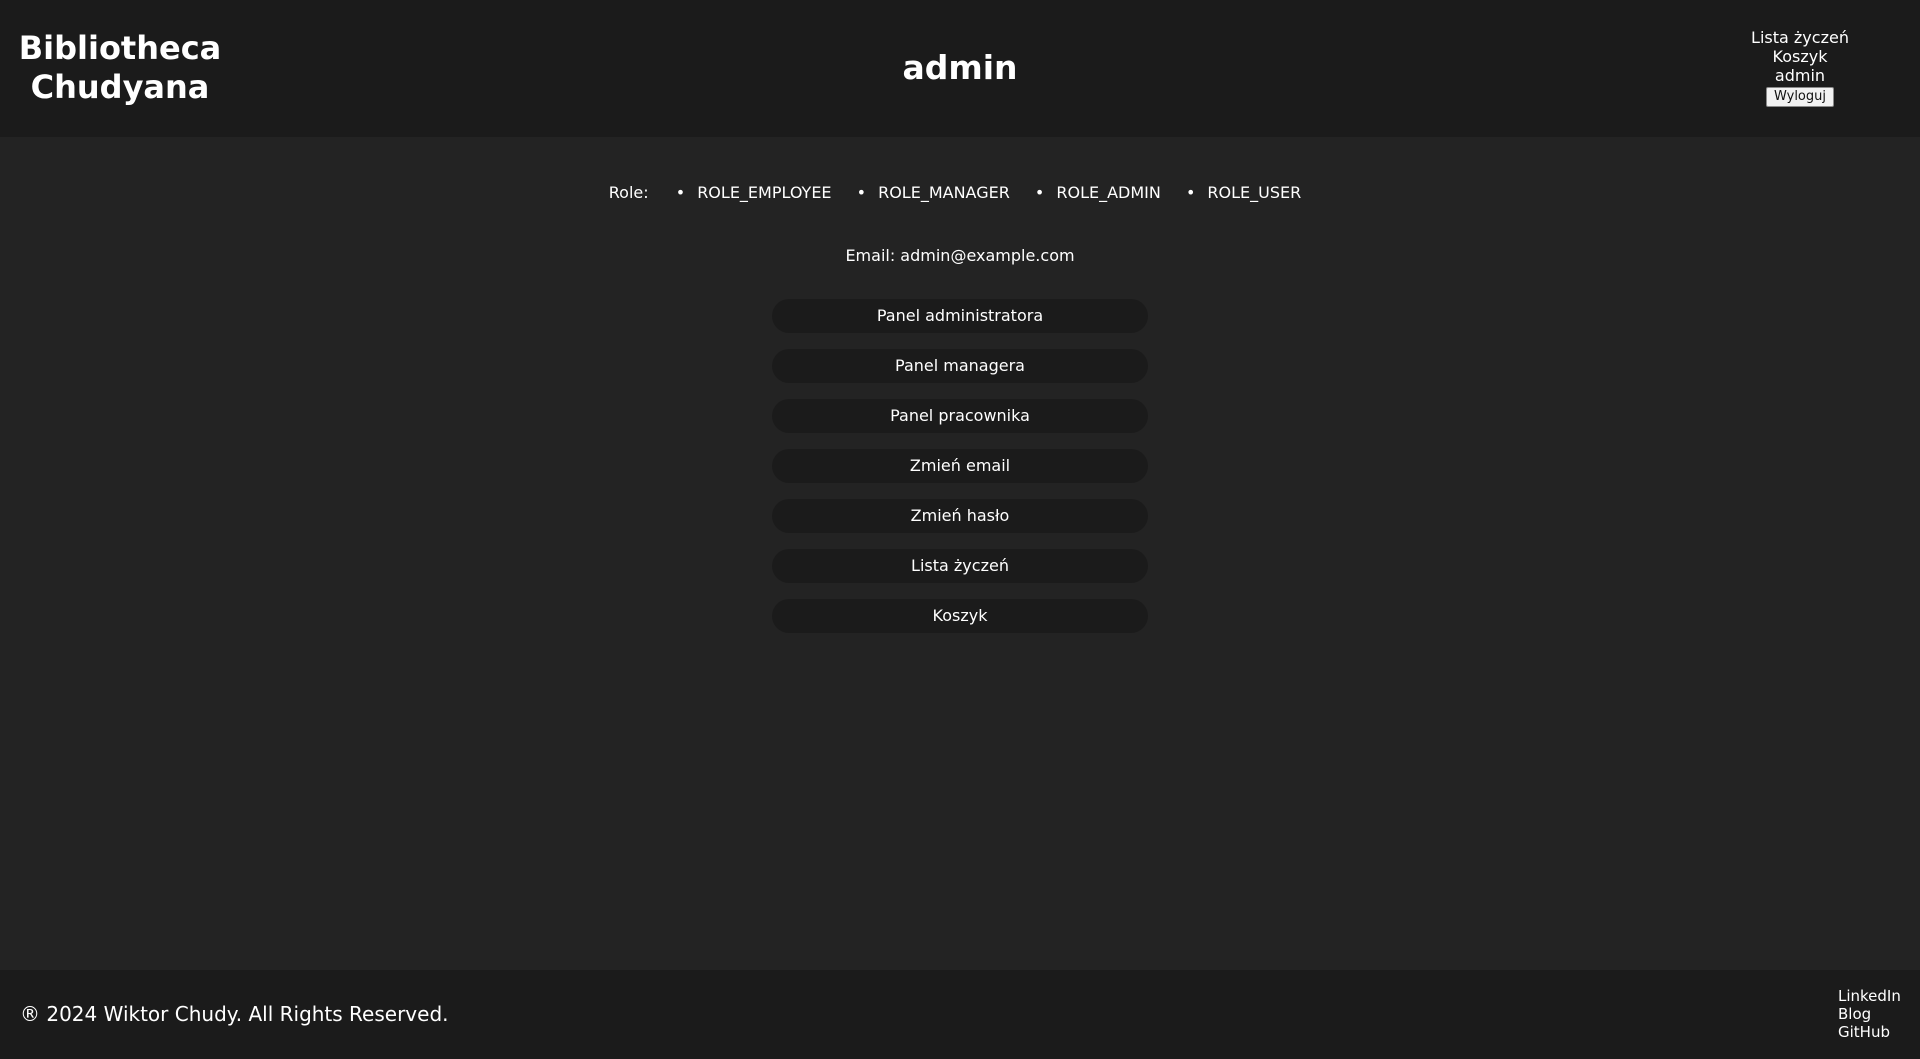 The width and height of the screenshot is (1920, 1059). What do you see at coordinates (1800, 75) in the screenshot?
I see `nav-user-link: admin` at bounding box center [1800, 75].